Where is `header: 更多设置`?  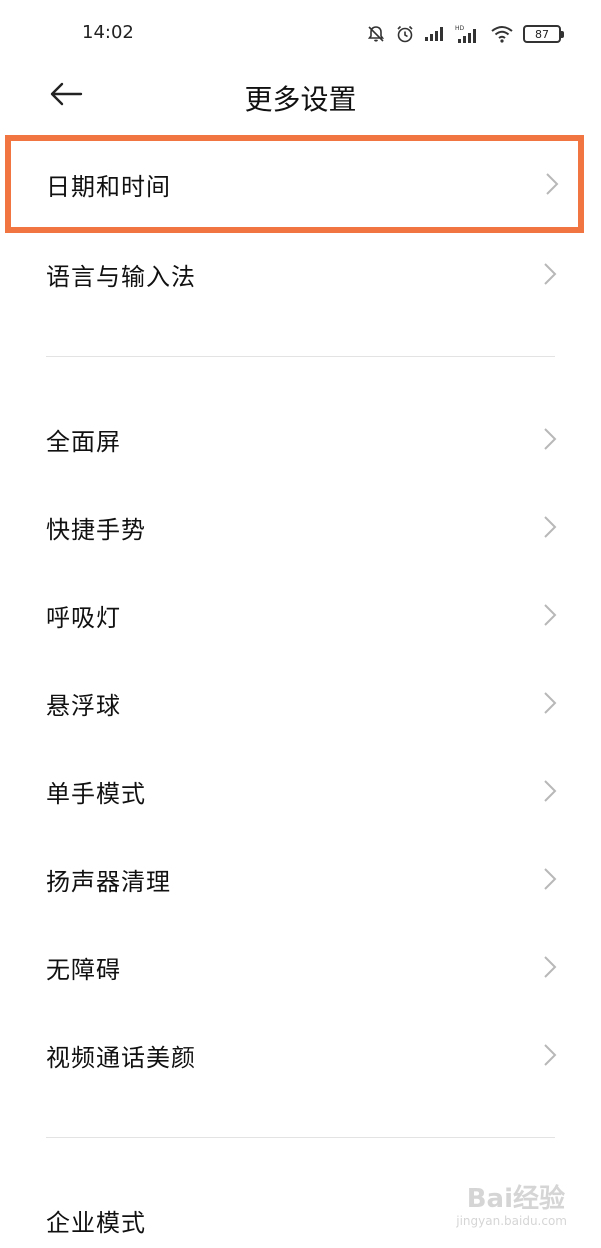
header: 更多设置 is located at coordinates (300, 96).